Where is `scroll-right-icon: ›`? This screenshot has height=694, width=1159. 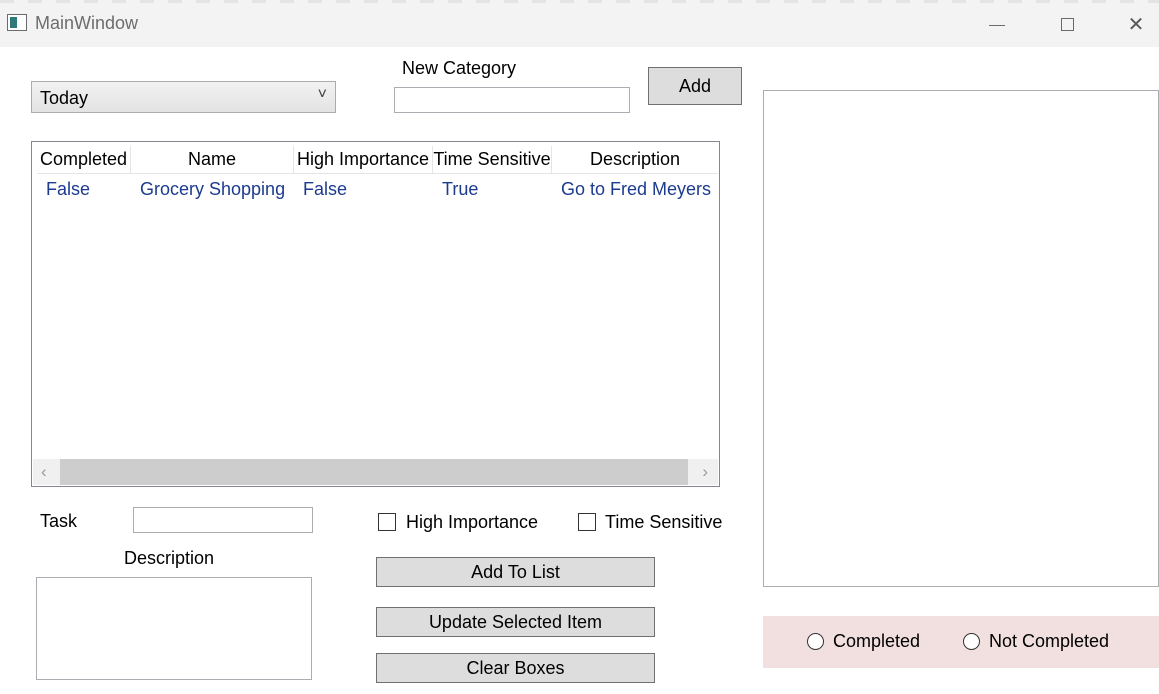
scroll-right-icon: › is located at coordinates (705, 472).